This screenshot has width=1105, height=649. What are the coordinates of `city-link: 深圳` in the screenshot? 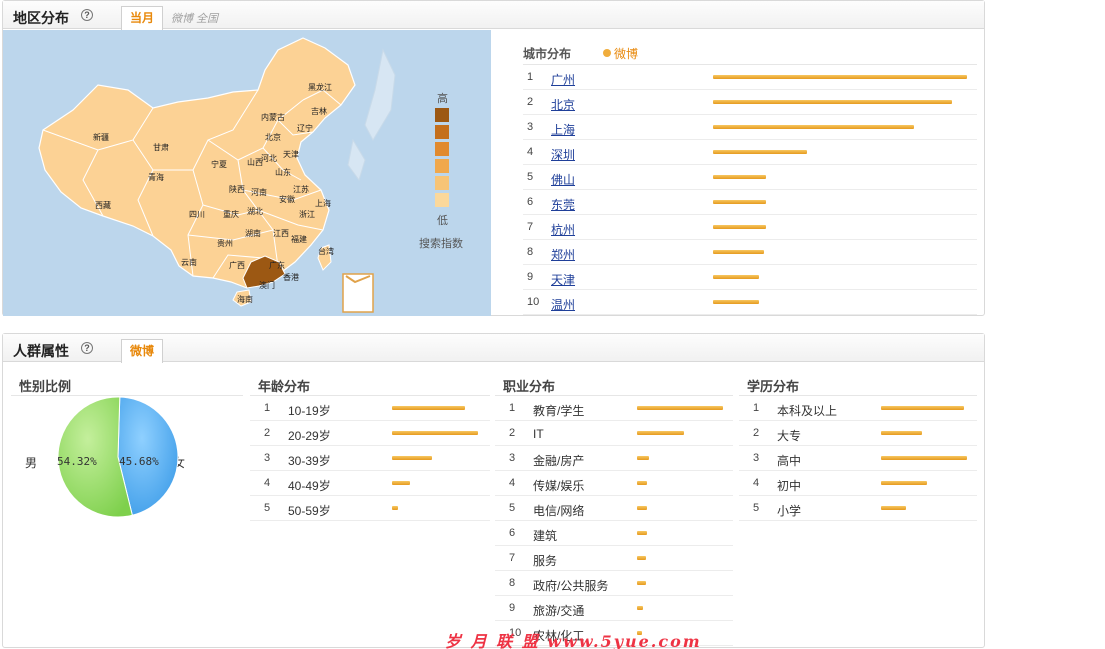 It's located at (563, 154).